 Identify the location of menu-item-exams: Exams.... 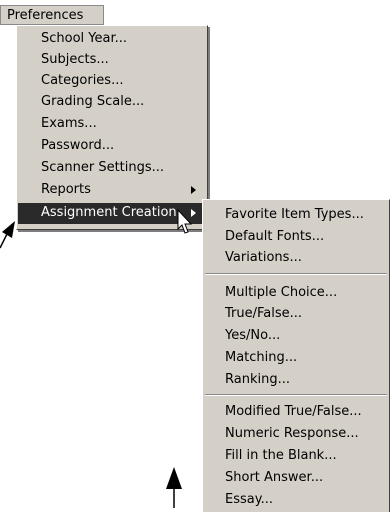
(112, 124).